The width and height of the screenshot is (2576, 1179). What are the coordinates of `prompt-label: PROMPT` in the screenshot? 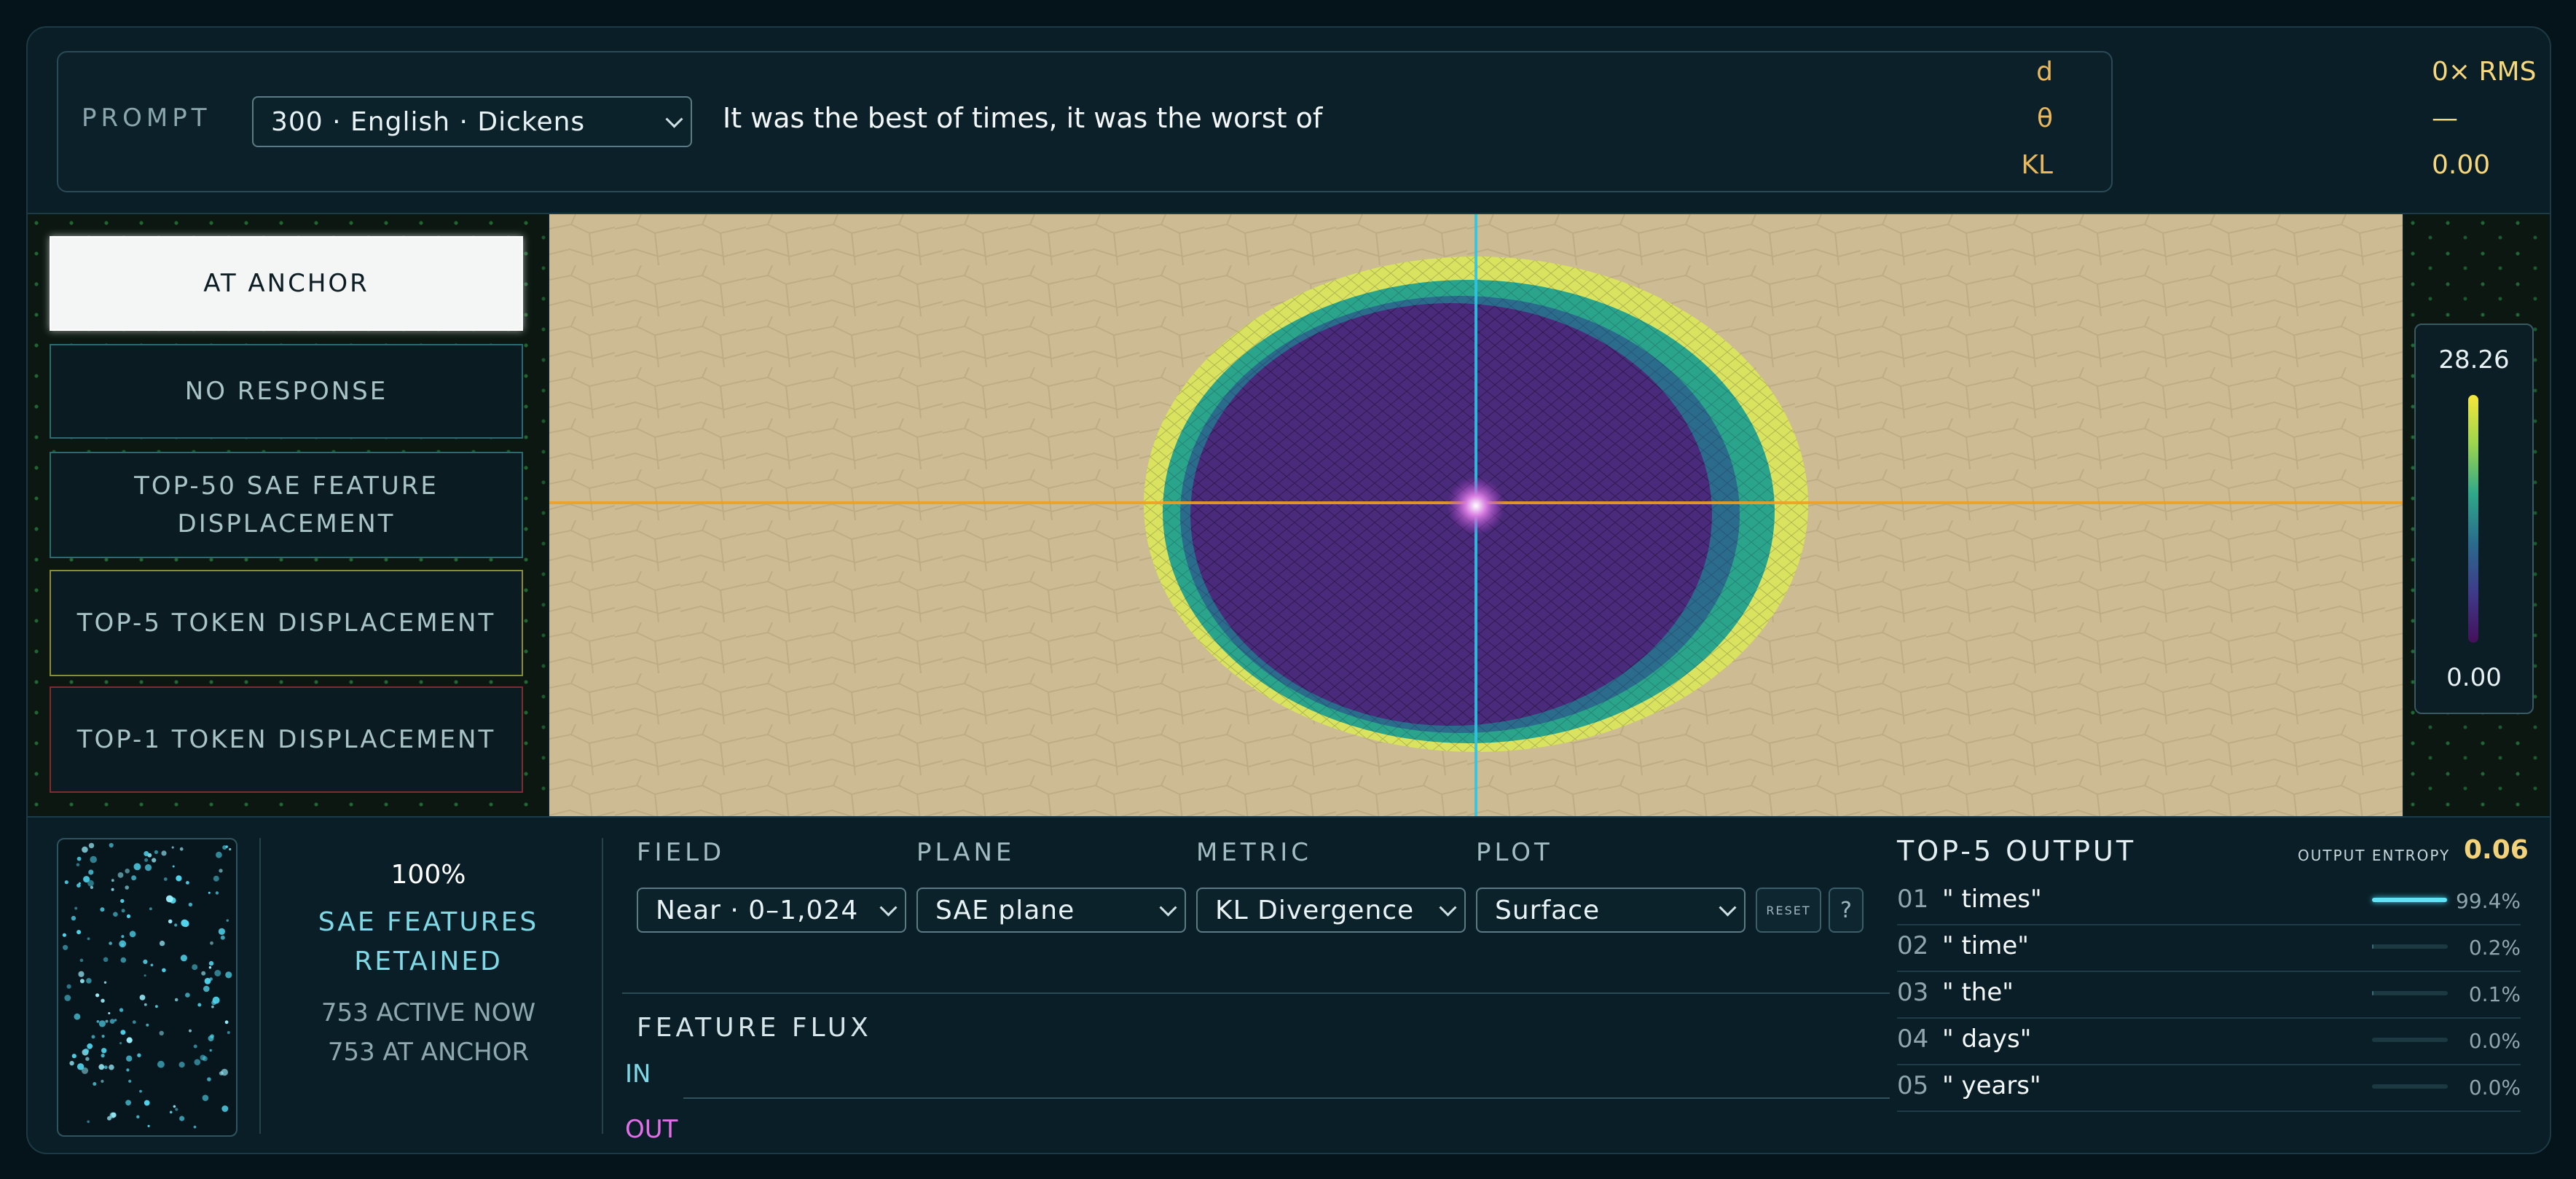 It's located at (146, 118).